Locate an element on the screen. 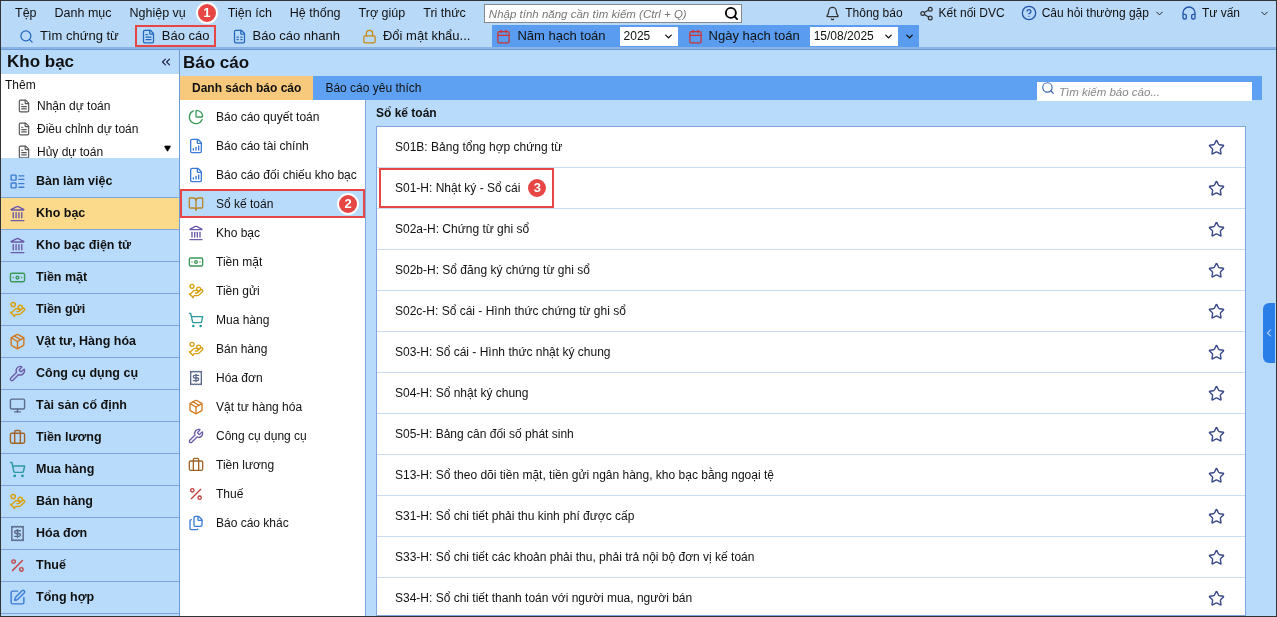 The width and height of the screenshot is (1277, 617). menu-item: Tiện ích is located at coordinates (249, 13).